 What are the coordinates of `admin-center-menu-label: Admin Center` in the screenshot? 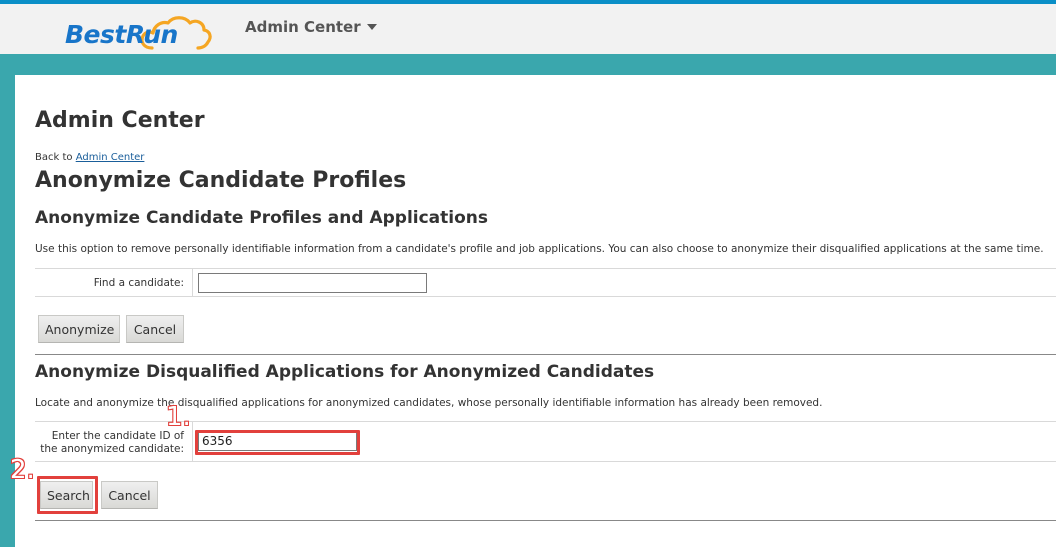 It's located at (303, 27).